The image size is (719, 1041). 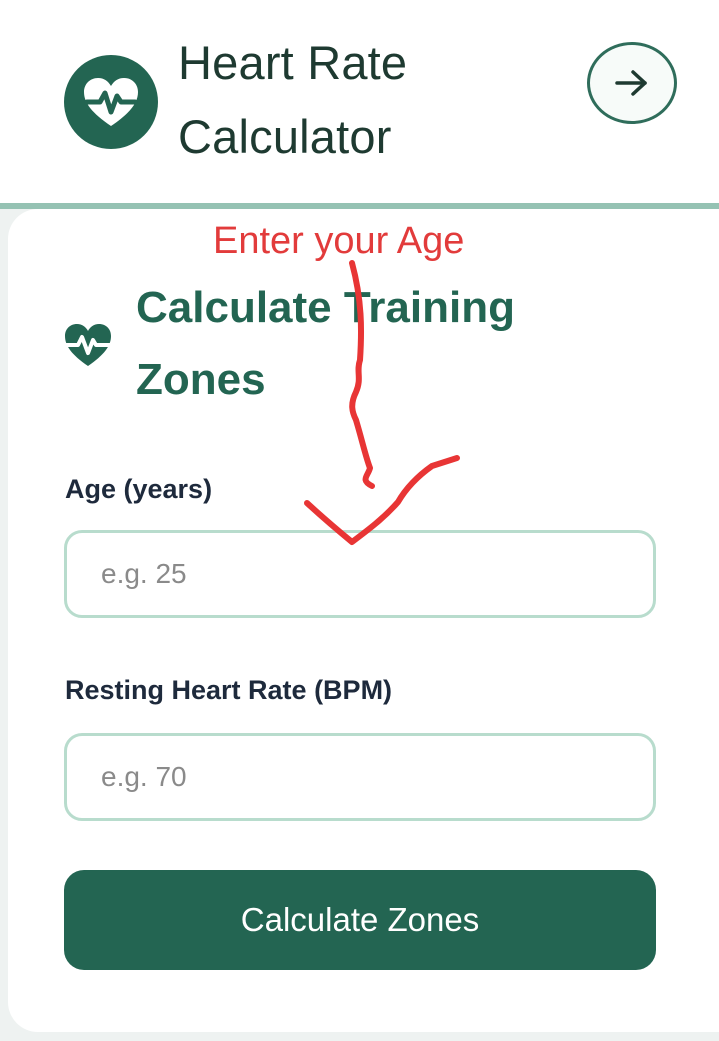 I want to click on next-button, so click(x=632, y=83).